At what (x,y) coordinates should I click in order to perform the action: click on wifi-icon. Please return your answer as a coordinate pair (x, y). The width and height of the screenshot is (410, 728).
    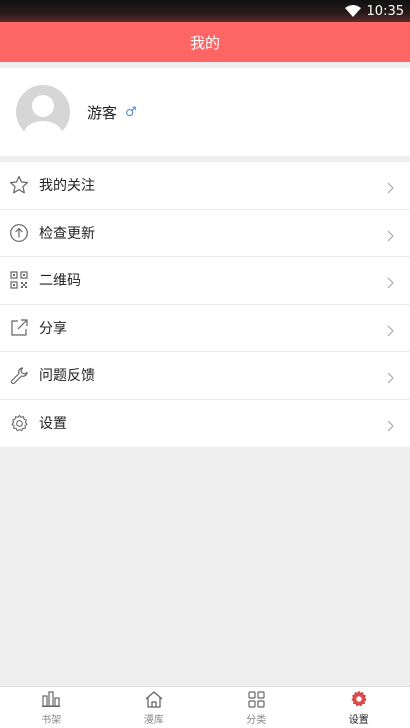
    Looking at the image, I should click on (352, 11).